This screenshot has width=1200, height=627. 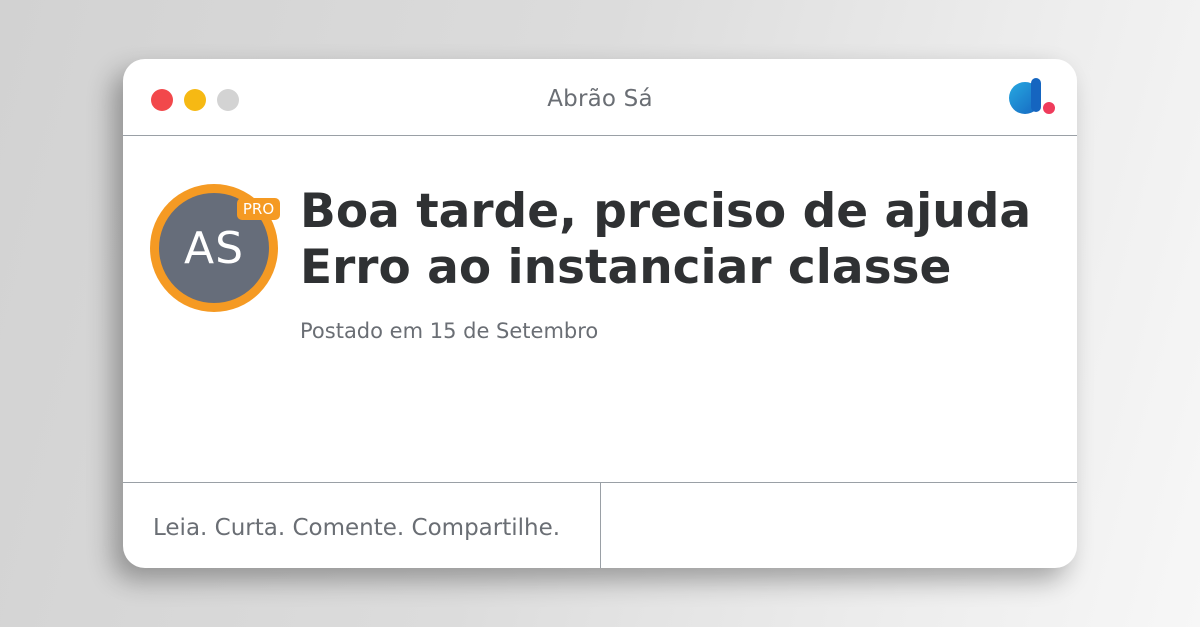 What do you see at coordinates (1032, 96) in the screenshot?
I see `brand-logo-icon` at bounding box center [1032, 96].